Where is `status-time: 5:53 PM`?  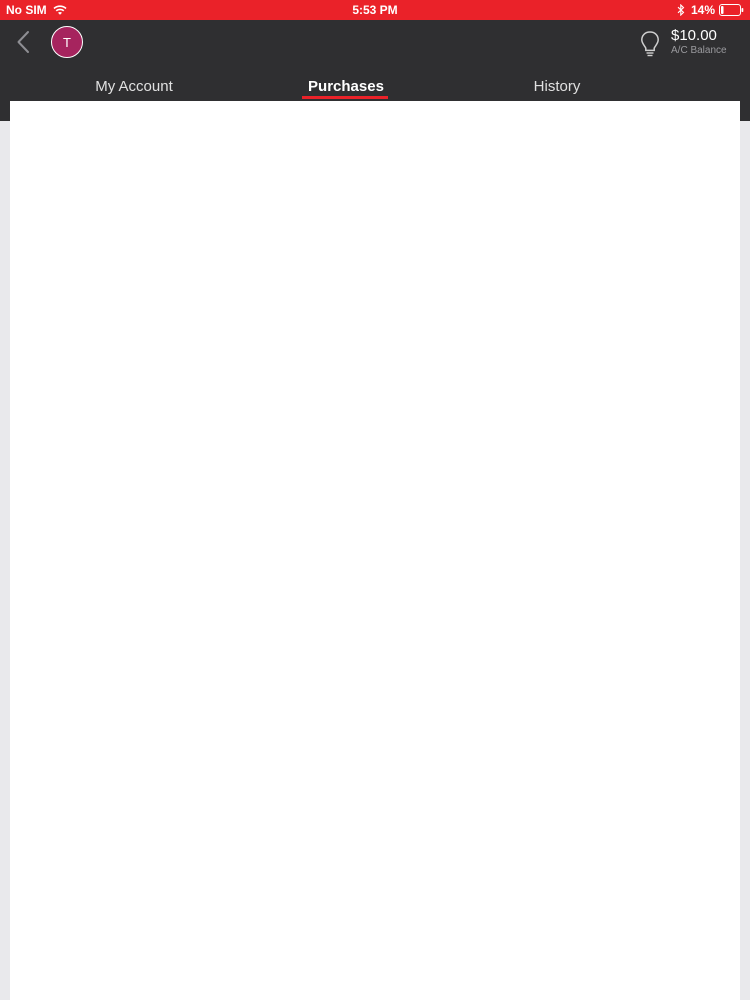 status-time: 5:53 PM is located at coordinates (375, 10).